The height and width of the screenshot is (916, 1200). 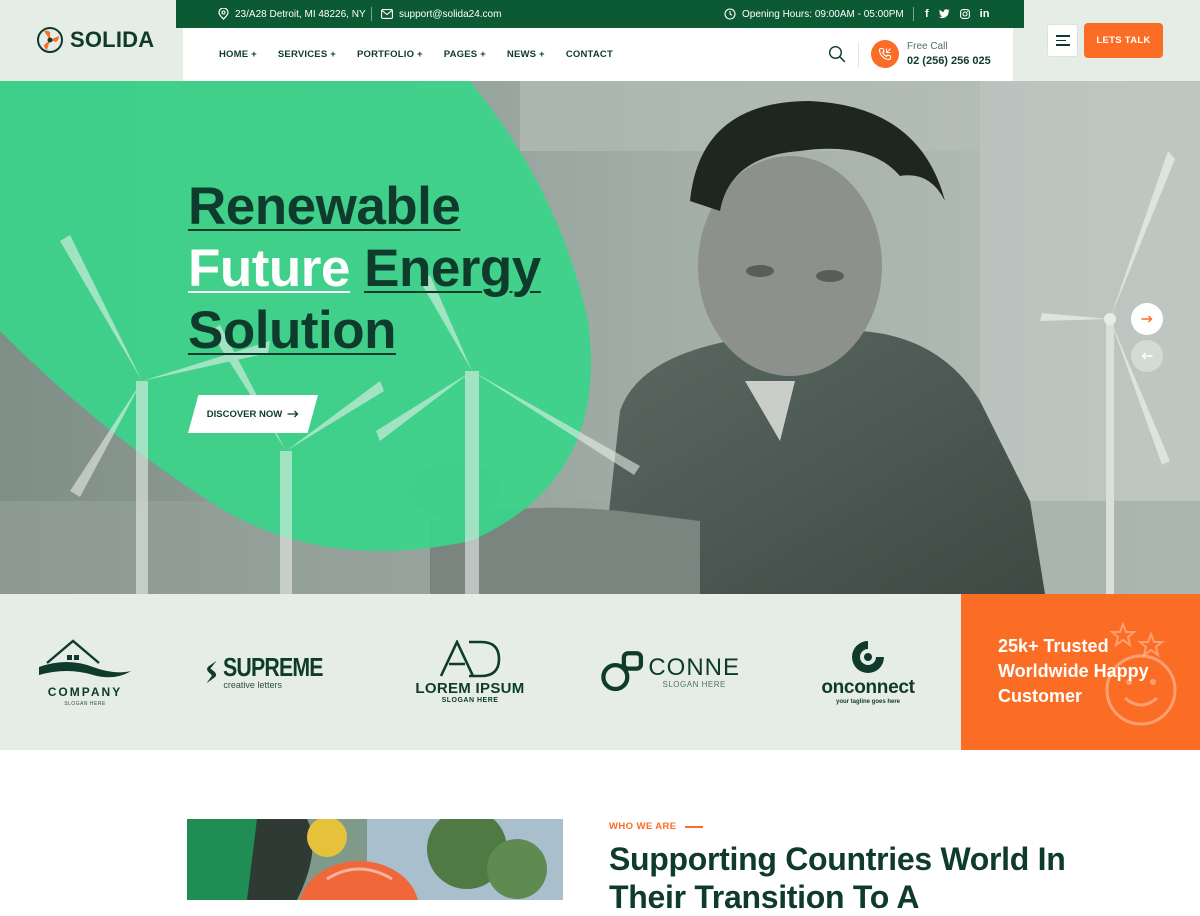 What do you see at coordinates (470, 688) in the screenshot?
I see `lorem-brand-name: LOREM IPSUM` at bounding box center [470, 688].